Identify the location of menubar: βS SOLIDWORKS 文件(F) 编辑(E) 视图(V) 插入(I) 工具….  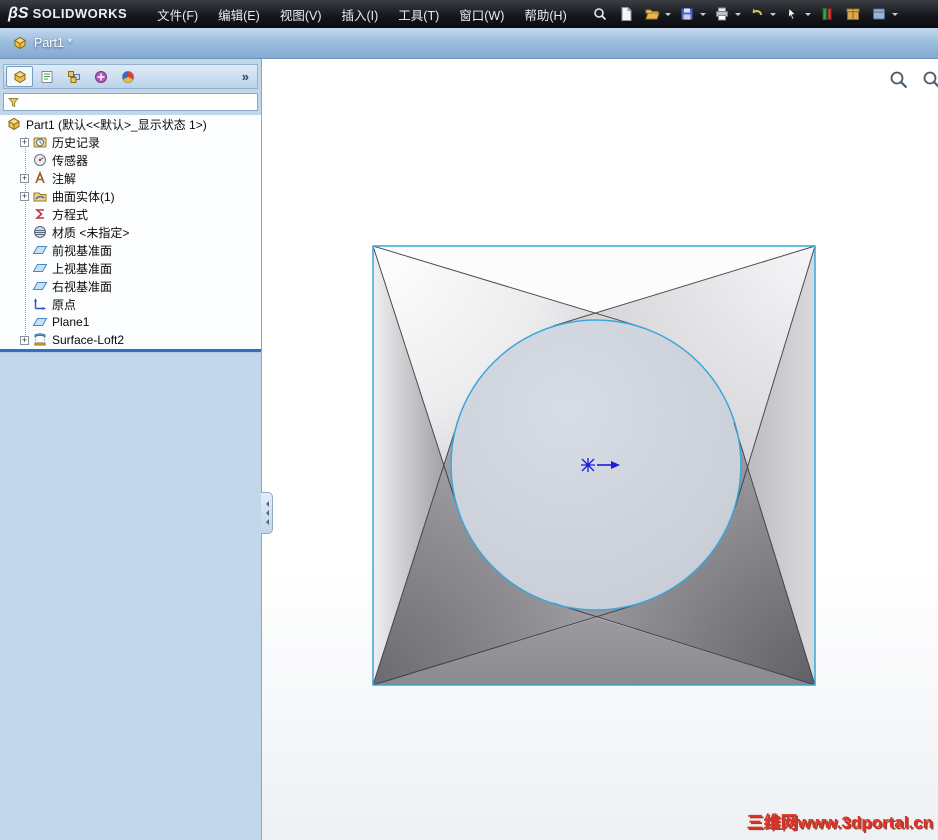
(469, 14).